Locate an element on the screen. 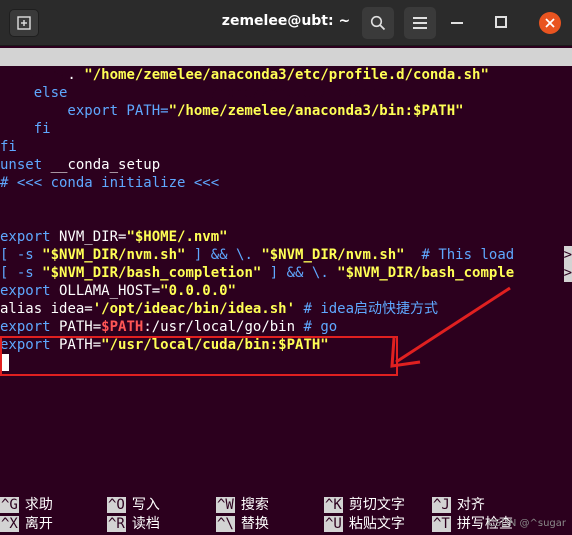  shortcut-label: 写入 is located at coordinates (145, 505).